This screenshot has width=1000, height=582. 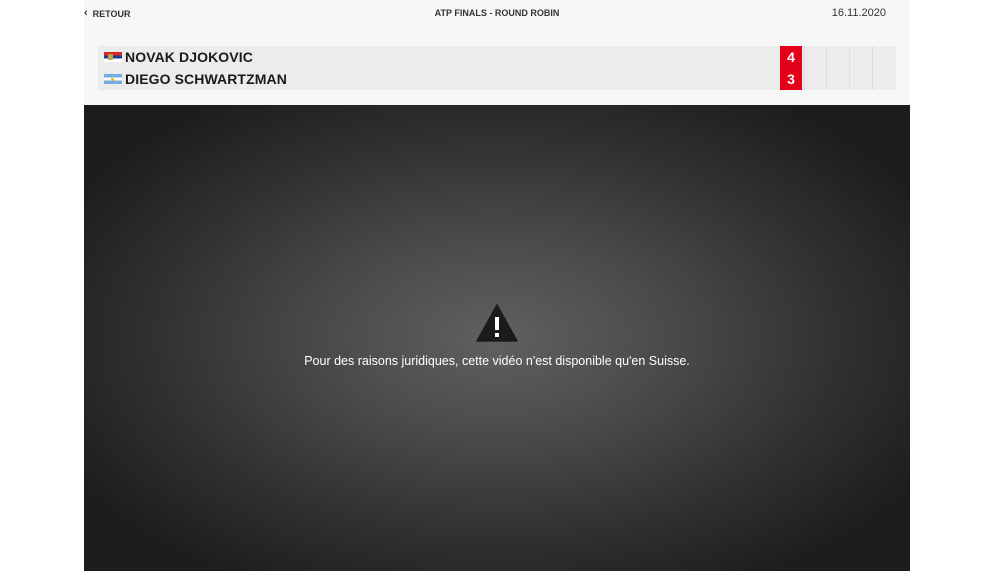 What do you see at coordinates (189, 57) in the screenshot?
I see `player-name: NOVAK DJOKOVIC` at bounding box center [189, 57].